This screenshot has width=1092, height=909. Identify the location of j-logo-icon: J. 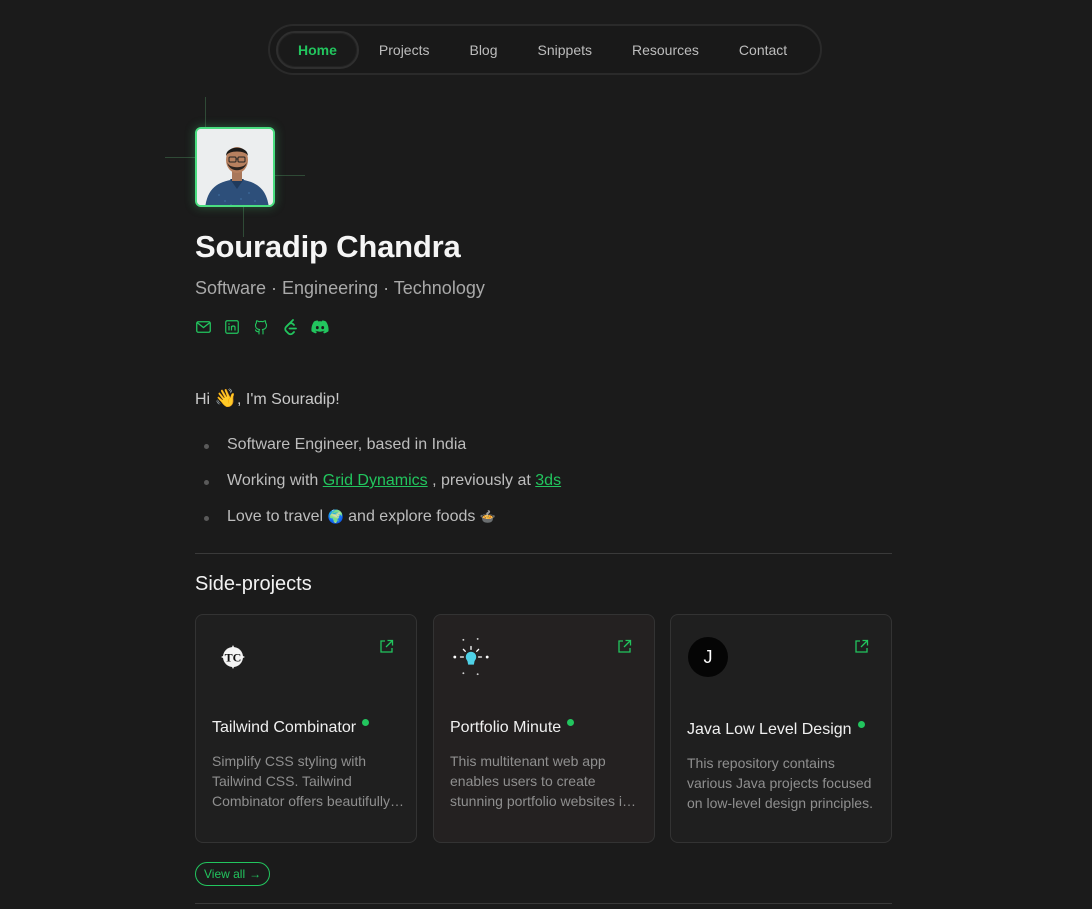
(708, 657).